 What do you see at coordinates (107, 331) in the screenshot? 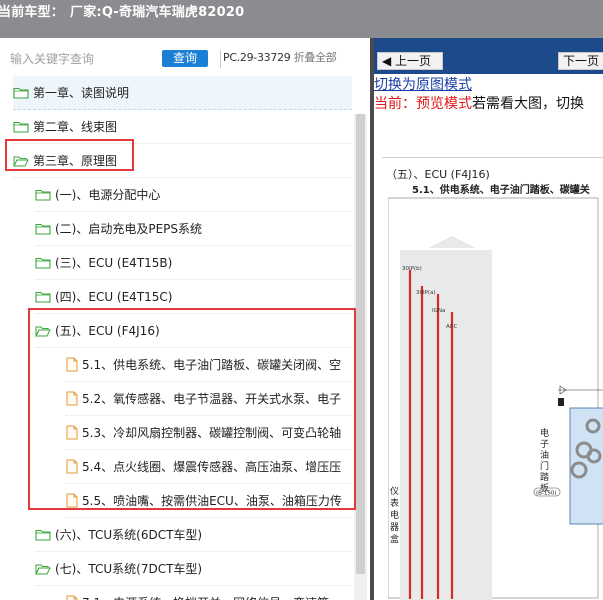
I see `tree-item-label: (五)、ECU (F4J16)` at bounding box center [107, 331].